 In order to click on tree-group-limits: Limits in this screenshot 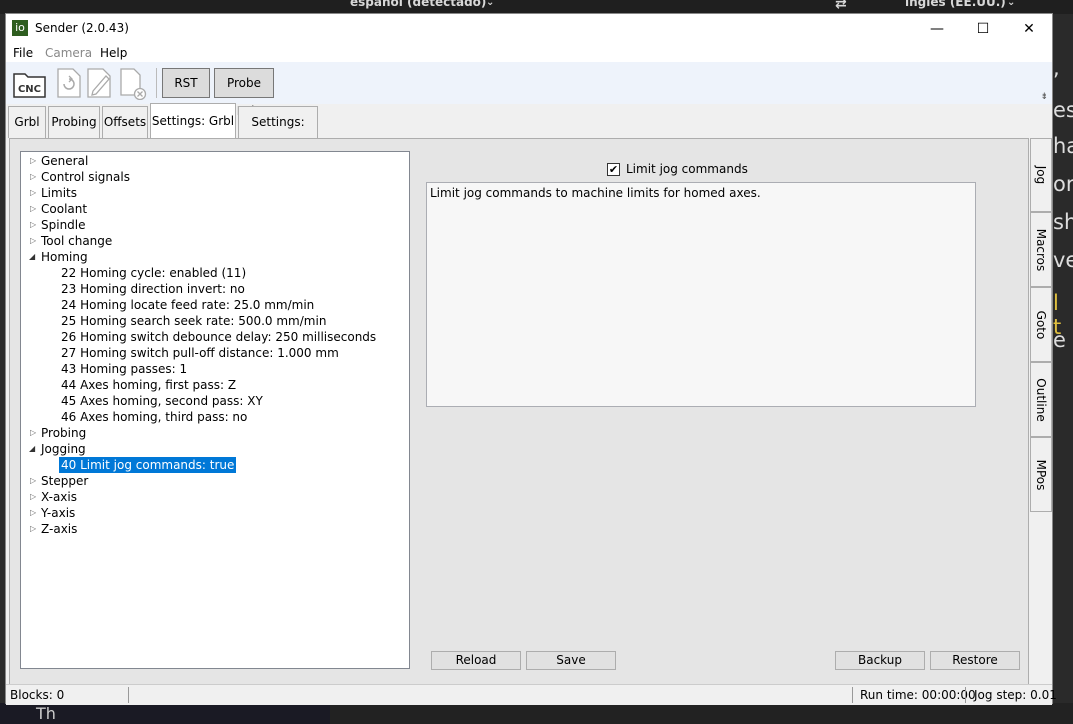, I will do `click(59, 193)`.